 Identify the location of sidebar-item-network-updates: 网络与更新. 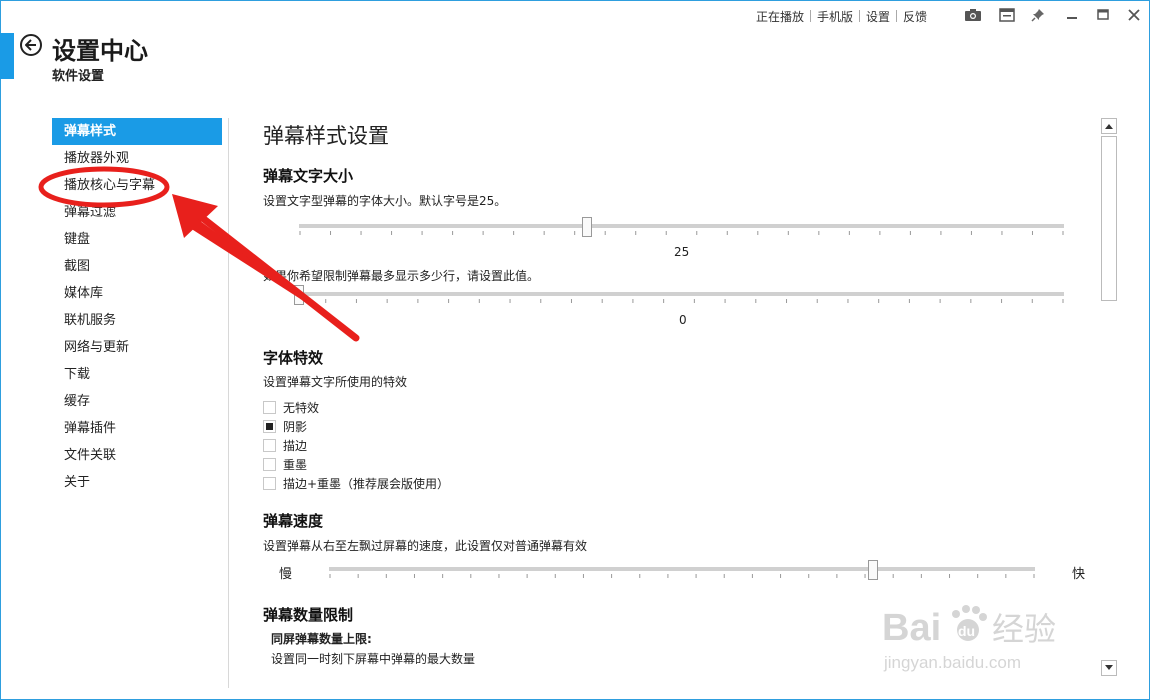
(137, 347).